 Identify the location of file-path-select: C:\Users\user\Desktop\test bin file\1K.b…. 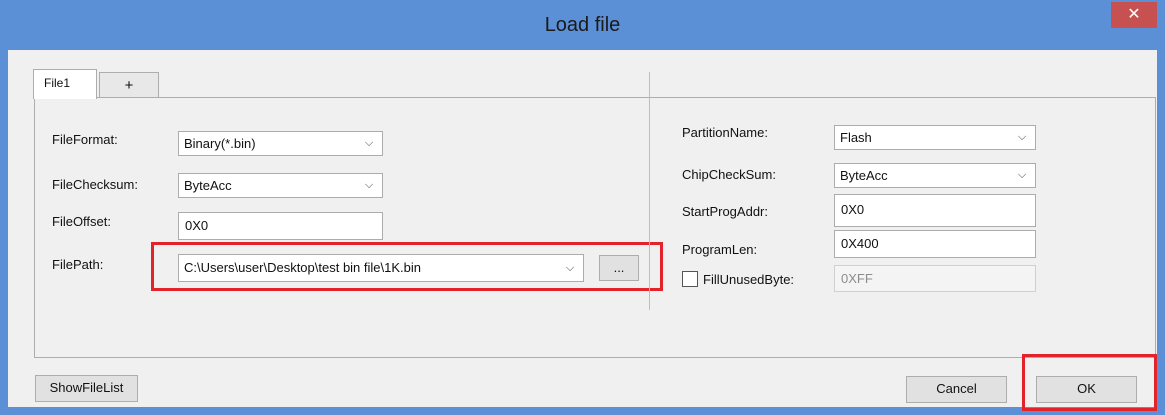
(381, 268).